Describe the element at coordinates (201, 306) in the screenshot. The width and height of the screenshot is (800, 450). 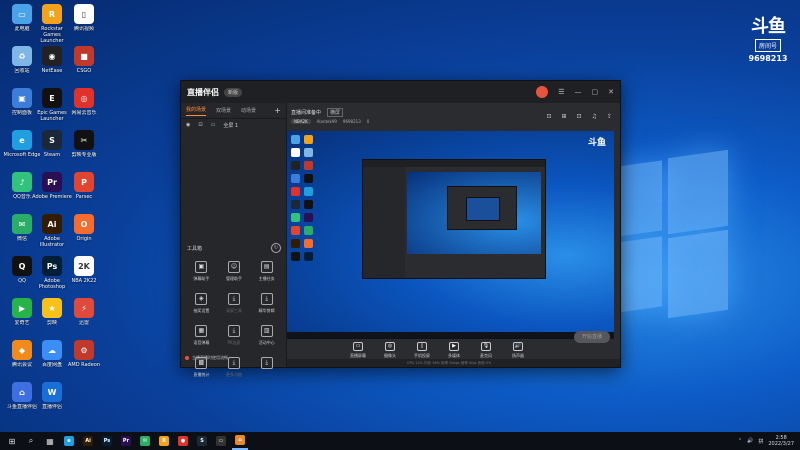
I see `toolbox-item: ◈ 抽奖设置` at that location.